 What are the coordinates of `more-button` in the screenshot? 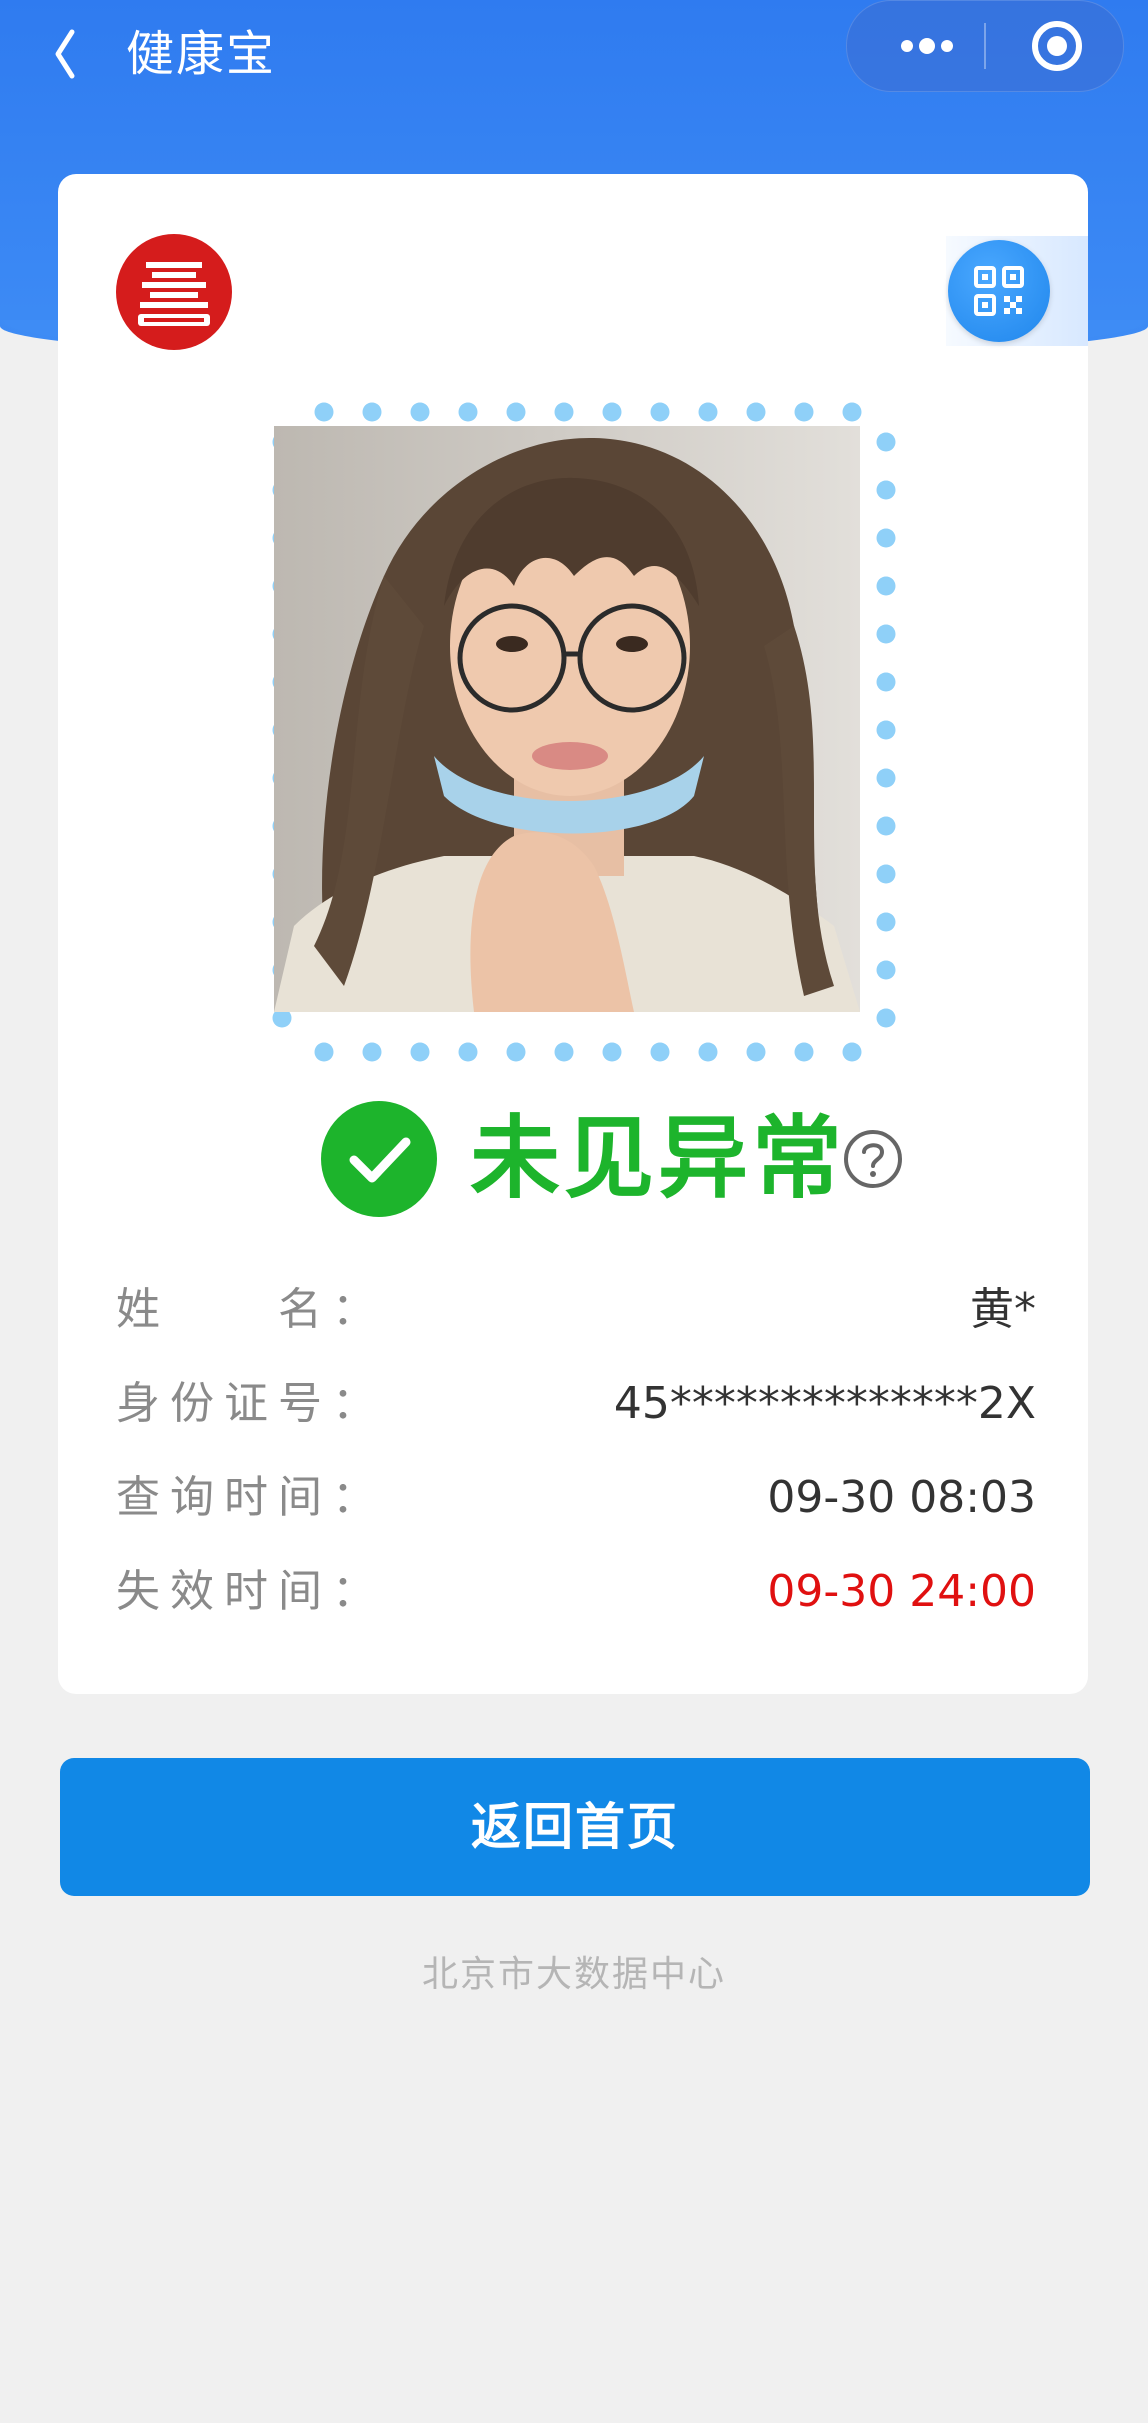 It's located at (927, 46).